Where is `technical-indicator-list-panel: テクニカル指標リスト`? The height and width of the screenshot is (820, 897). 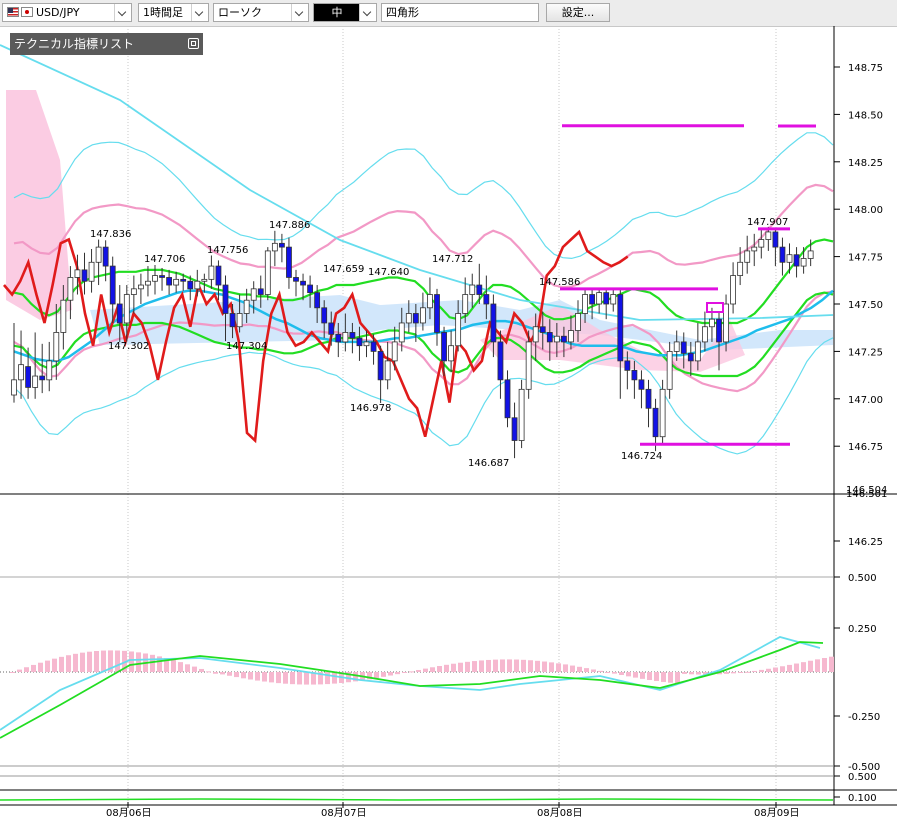 technical-indicator-list-panel: テクニカル指標リスト is located at coordinates (106, 44).